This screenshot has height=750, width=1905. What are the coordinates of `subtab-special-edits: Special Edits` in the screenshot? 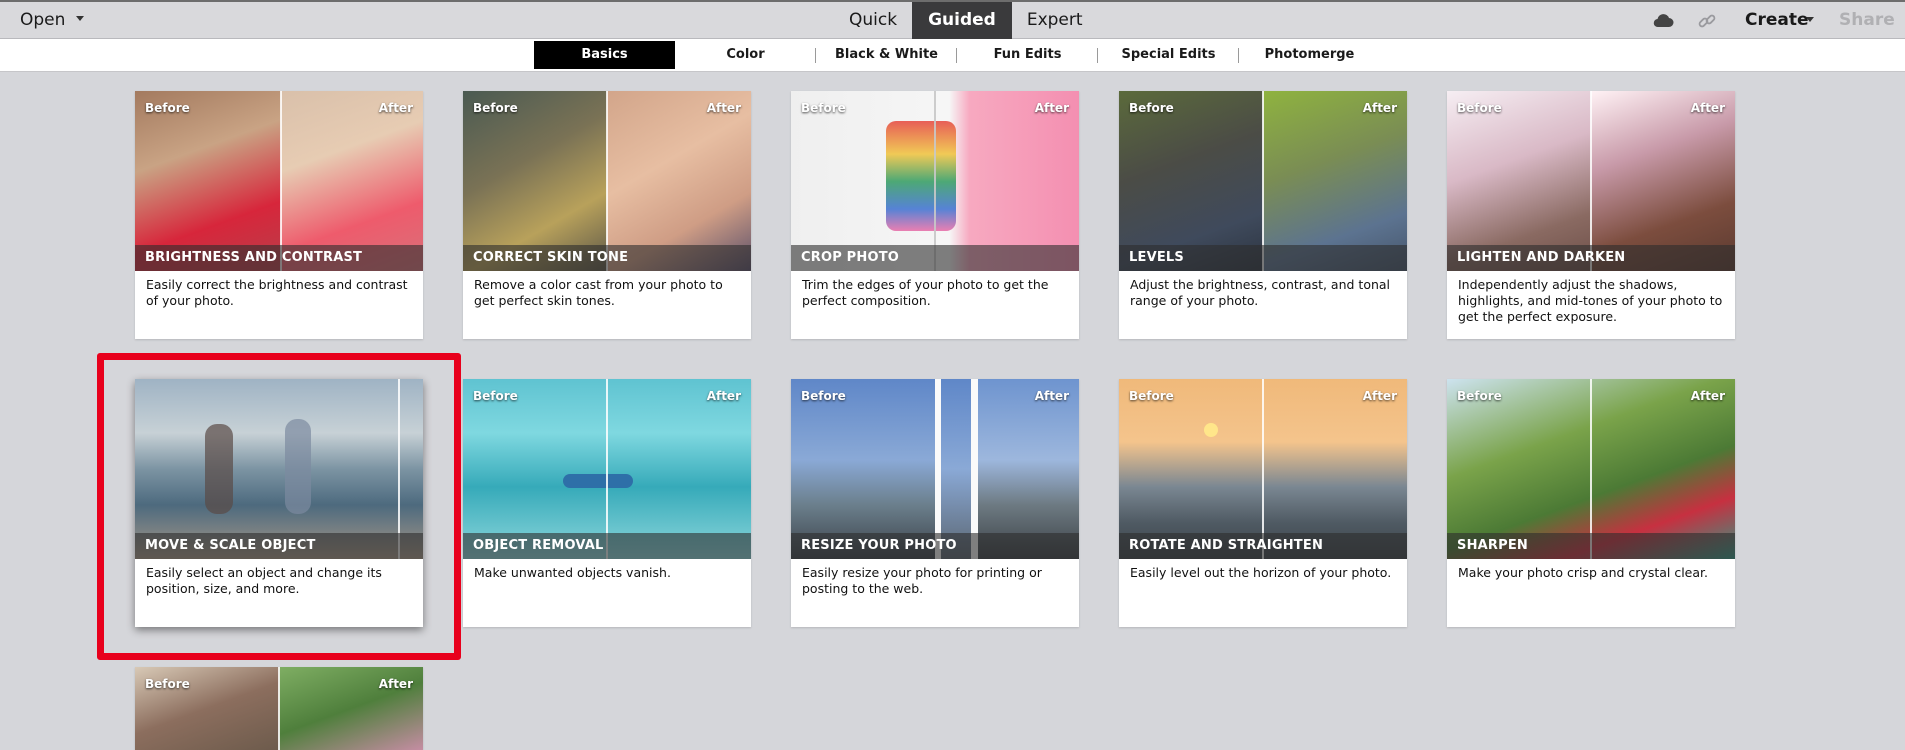 It's located at (1168, 55).